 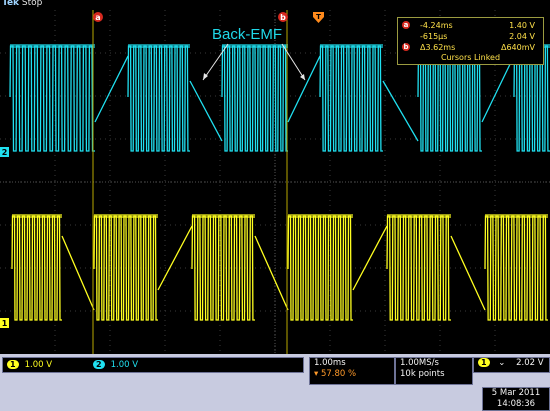 What do you see at coordinates (13, 364) in the screenshot?
I see `ch1-badge: 1` at bounding box center [13, 364].